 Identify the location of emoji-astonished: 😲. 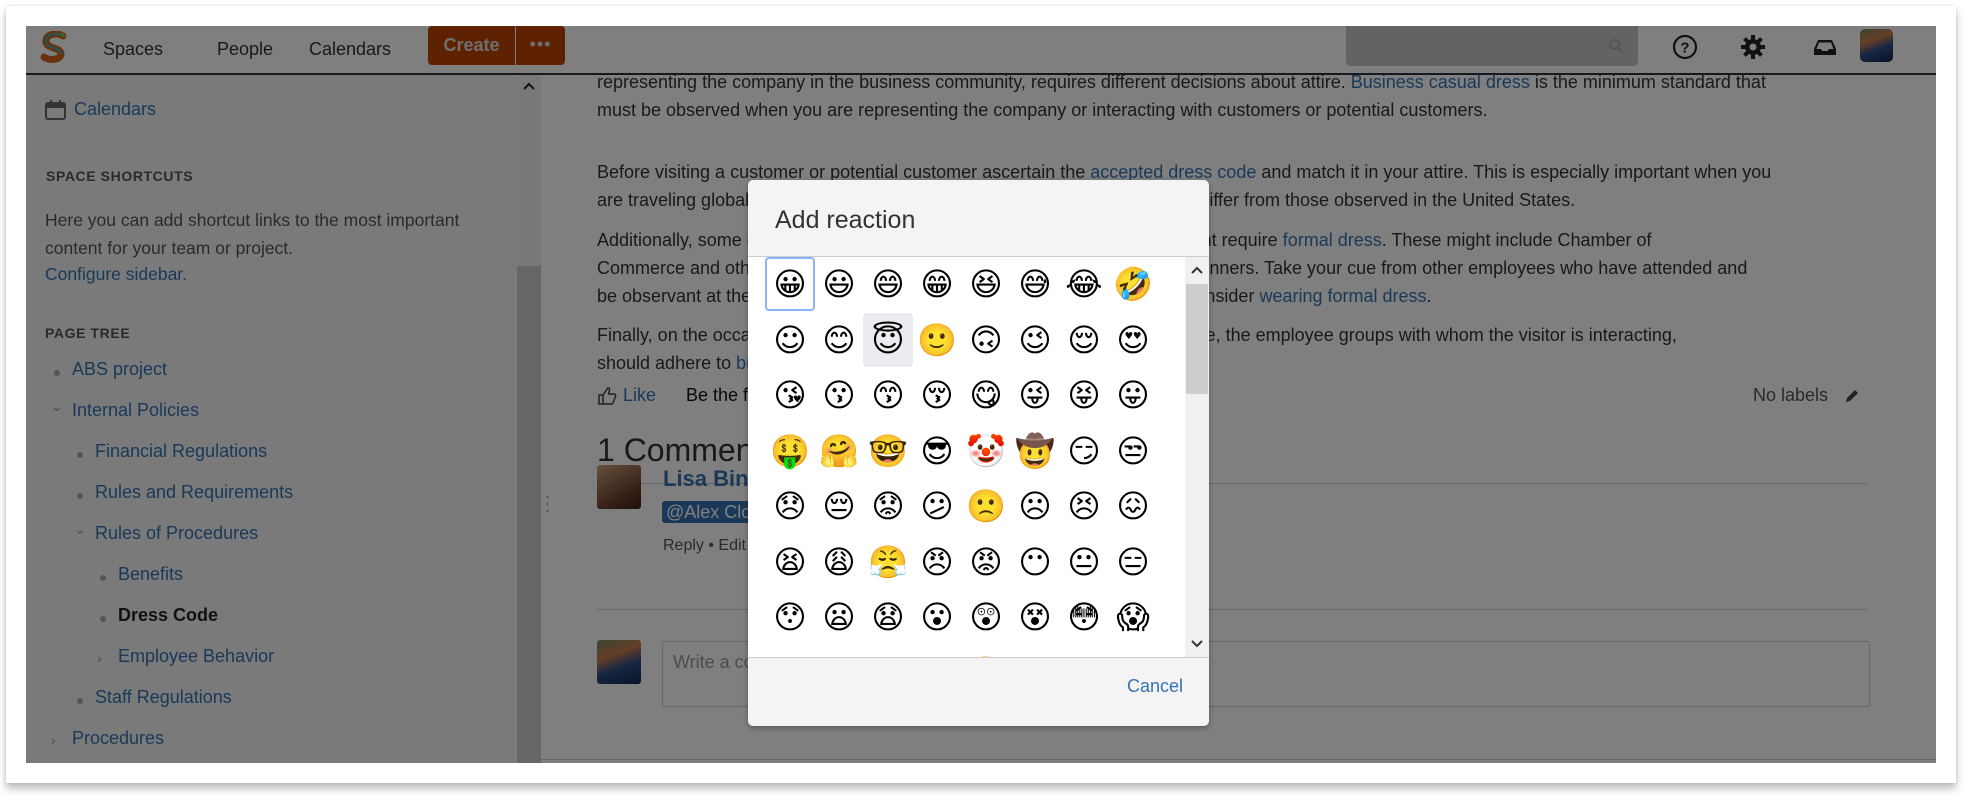
(986, 617).